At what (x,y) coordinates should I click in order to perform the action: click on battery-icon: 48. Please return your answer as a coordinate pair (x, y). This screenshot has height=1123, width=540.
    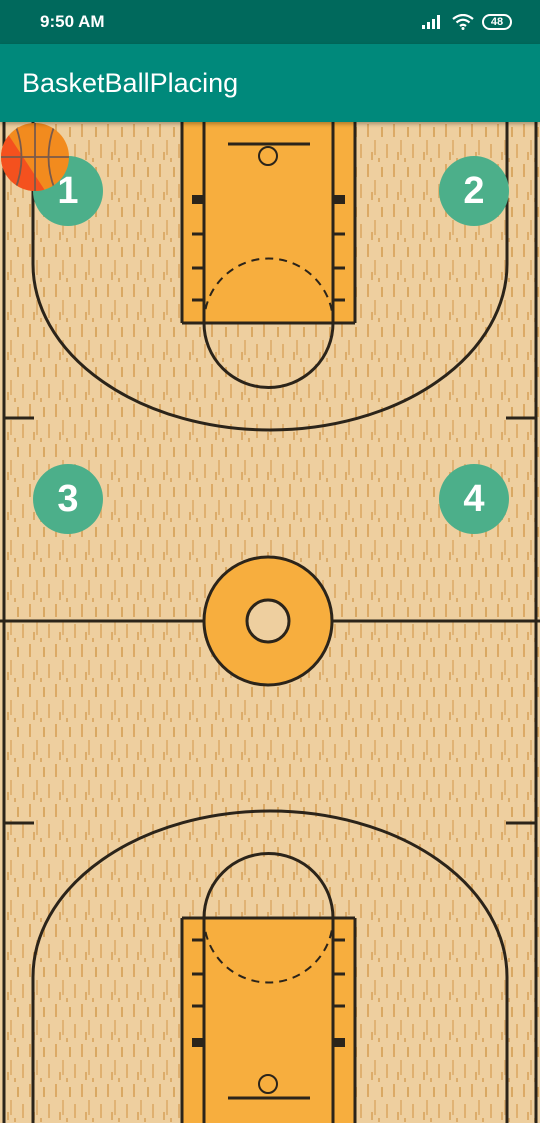
    Looking at the image, I should click on (497, 22).